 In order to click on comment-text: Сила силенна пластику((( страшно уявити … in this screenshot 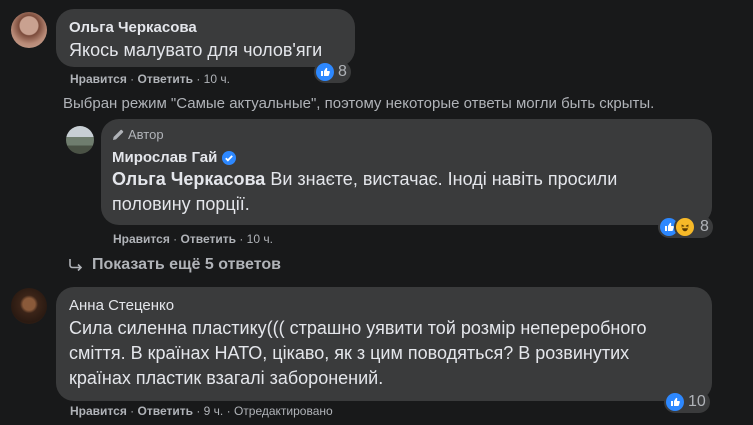, I will do `click(358, 353)`.